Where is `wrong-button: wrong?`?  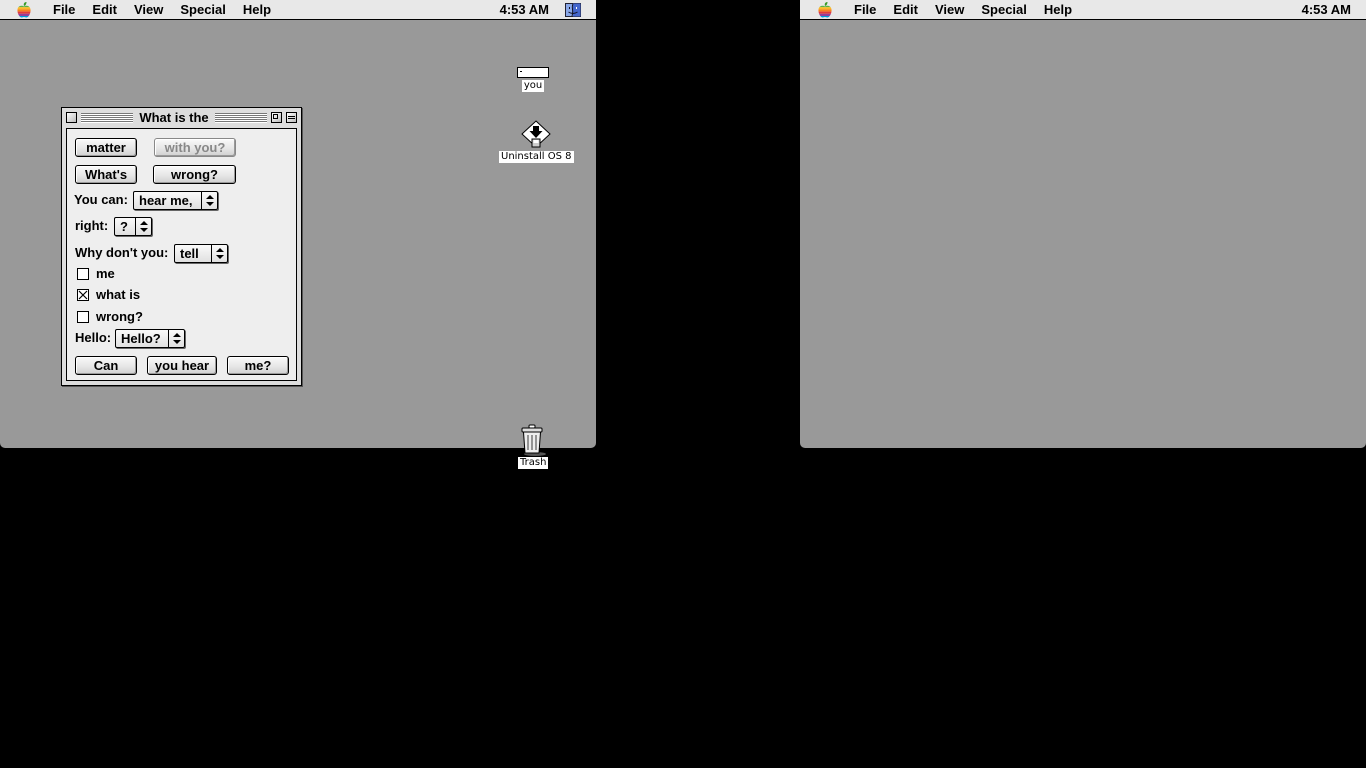
wrong-button: wrong? is located at coordinates (194, 174).